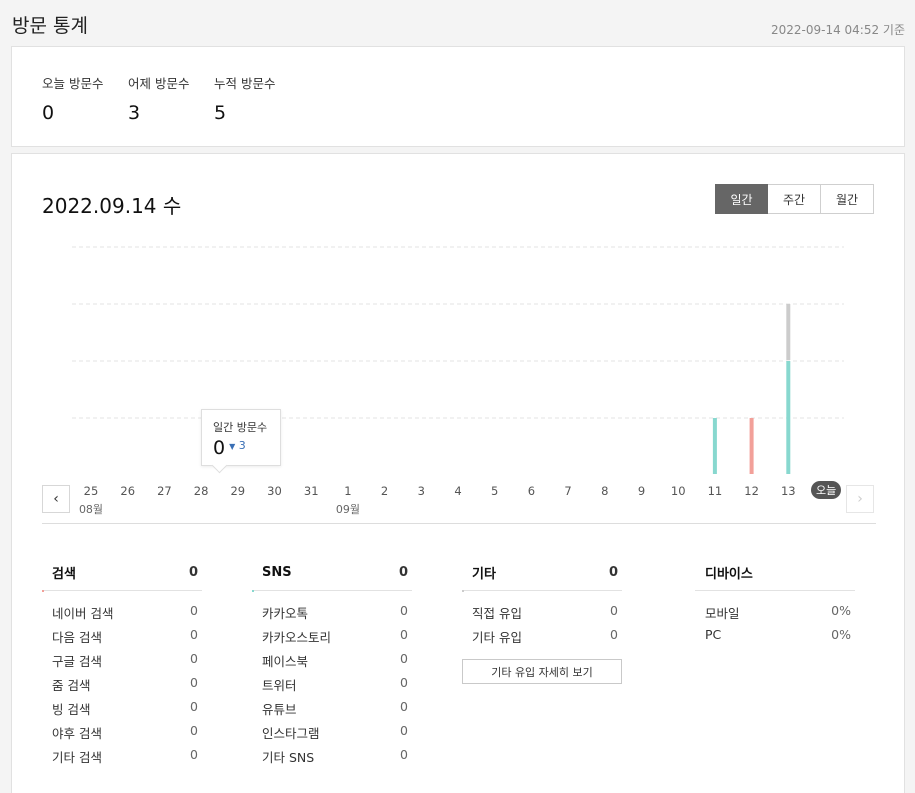 This screenshot has height=793, width=915. I want to click on summary-yesterday: 어제 방문수 3, so click(158, 98).